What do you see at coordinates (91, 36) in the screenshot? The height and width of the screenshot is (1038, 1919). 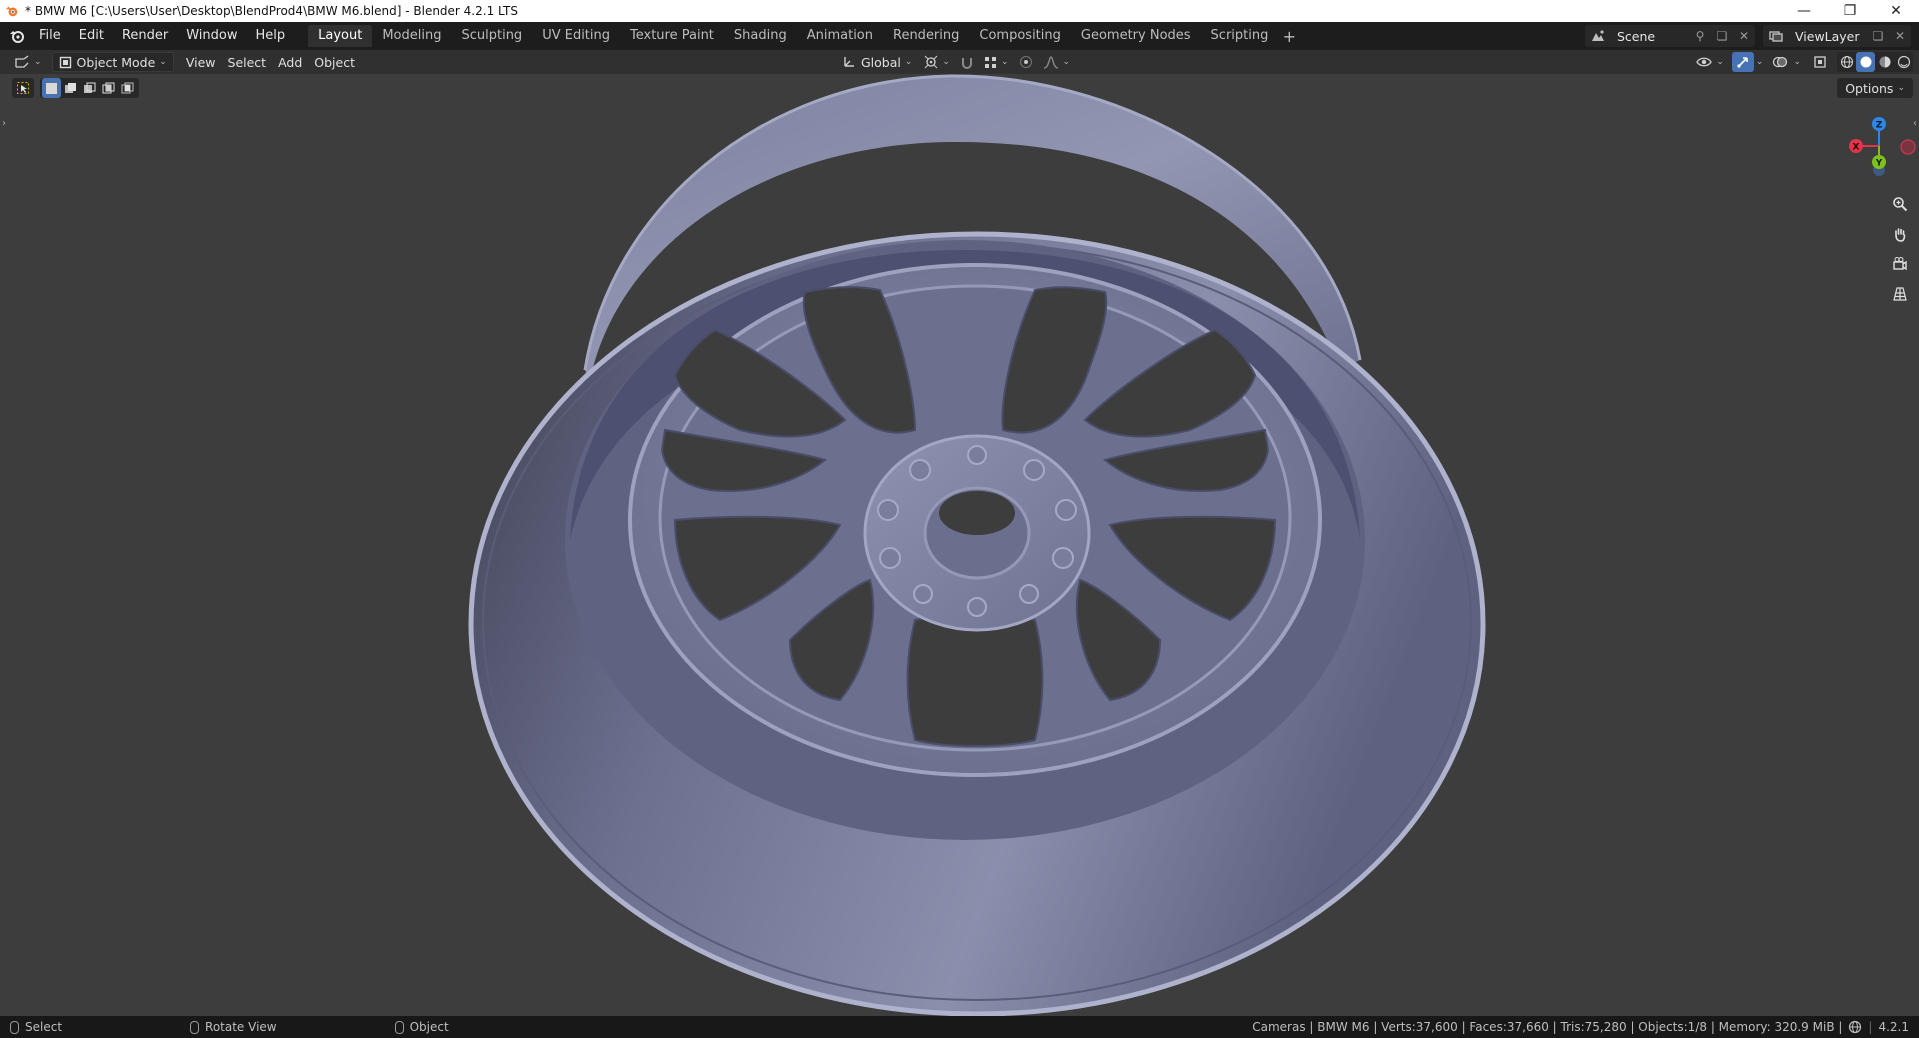 I see `menu-edit: Edit` at bounding box center [91, 36].